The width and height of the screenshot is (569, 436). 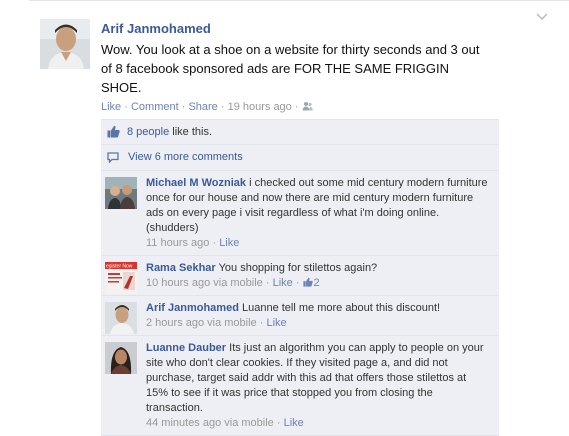 I want to click on comment-icon, so click(x=113, y=157).